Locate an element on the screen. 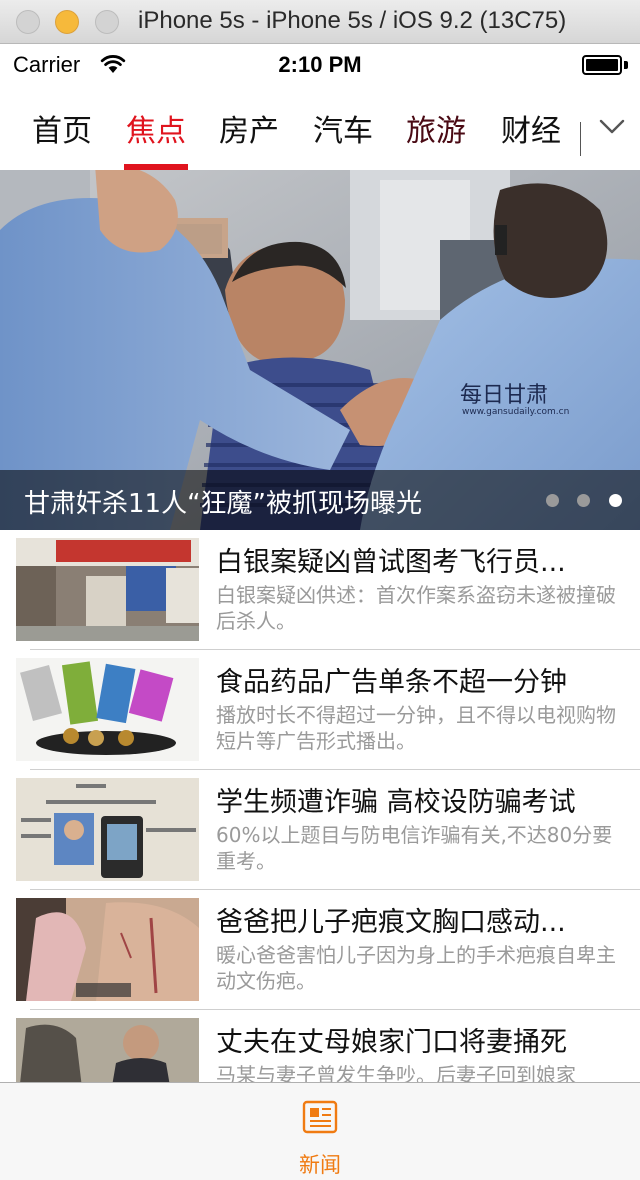 The height and width of the screenshot is (1180, 640). window-zoom-button is located at coordinates (107, 22).